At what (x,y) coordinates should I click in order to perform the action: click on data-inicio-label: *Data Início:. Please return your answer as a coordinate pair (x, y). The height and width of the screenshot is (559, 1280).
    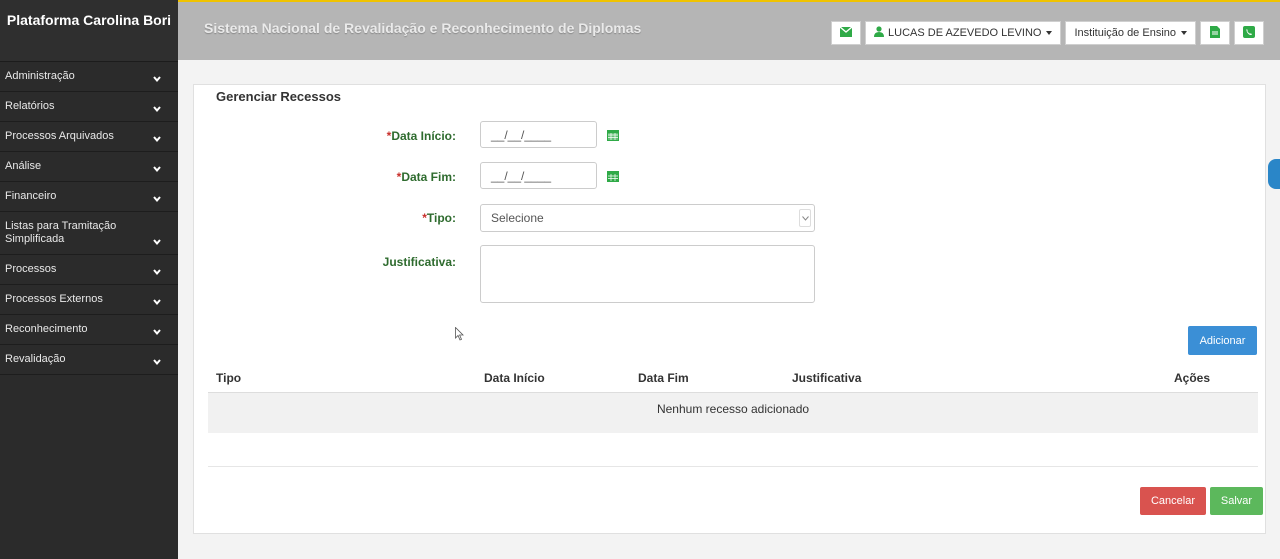
    Looking at the image, I should click on (421, 136).